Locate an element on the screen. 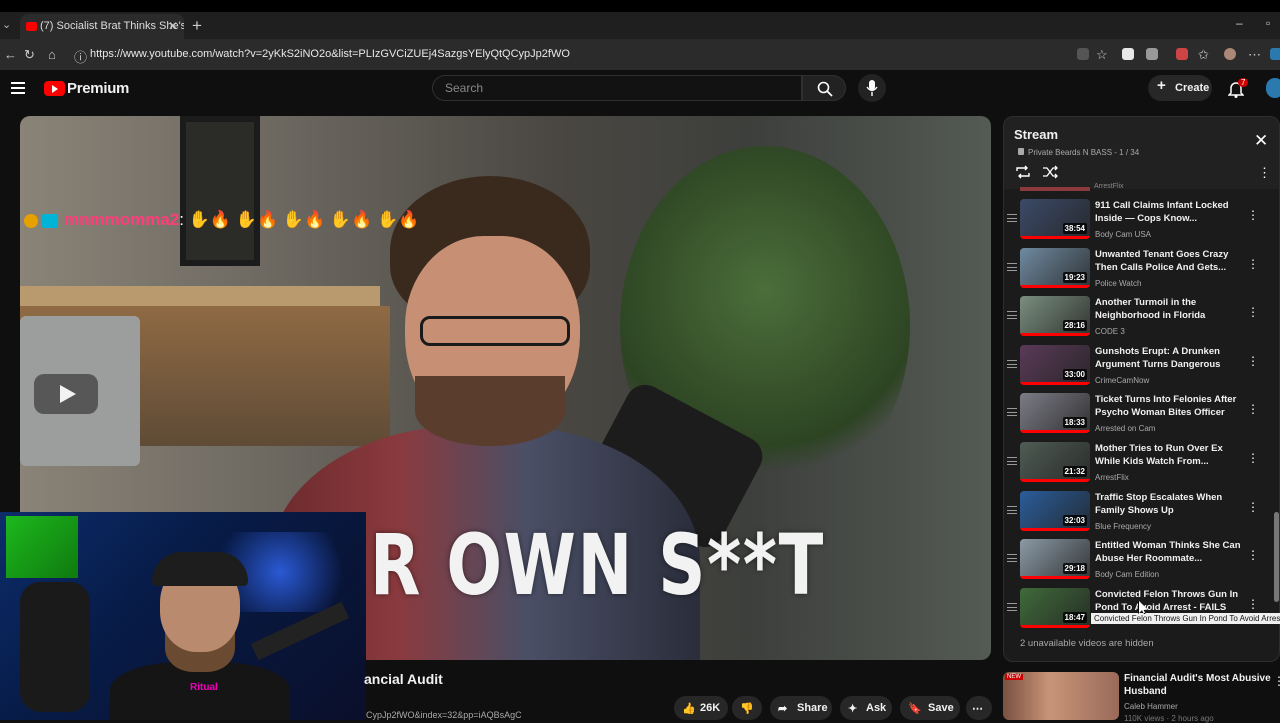 The width and height of the screenshot is (1280, 723). loop-icon is located at coordinates (1023, 172).